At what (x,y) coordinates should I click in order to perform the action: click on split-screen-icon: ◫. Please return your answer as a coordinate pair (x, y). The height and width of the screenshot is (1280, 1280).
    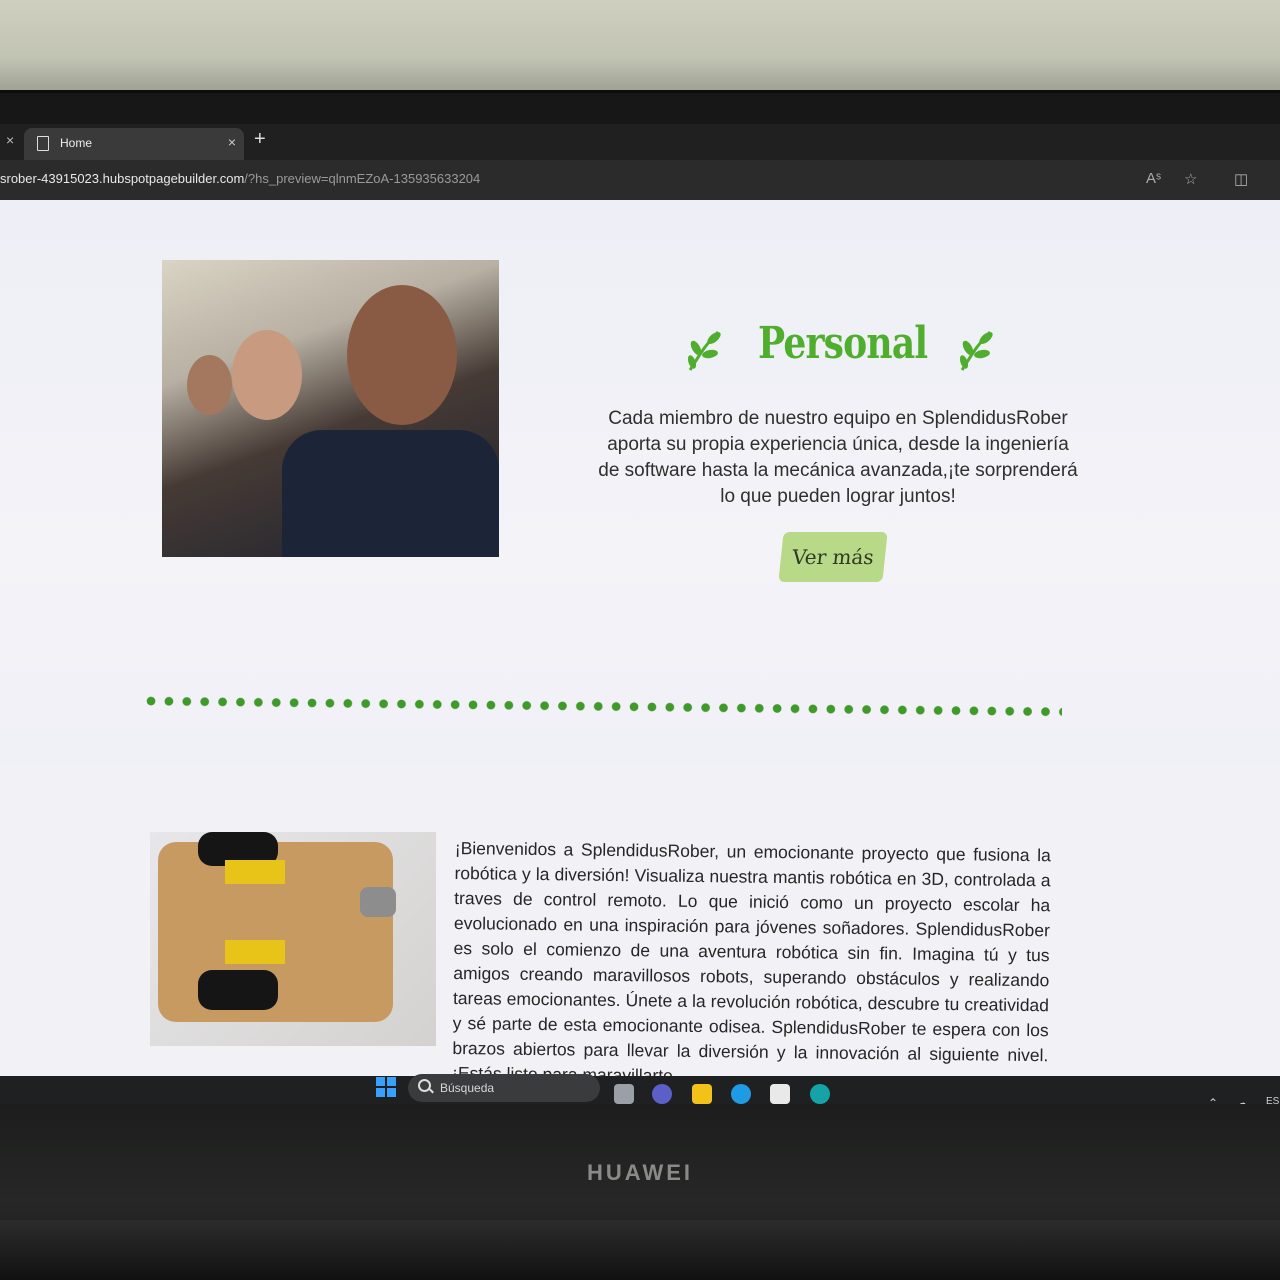
    Looking at the image, I should click on (1241, 179).